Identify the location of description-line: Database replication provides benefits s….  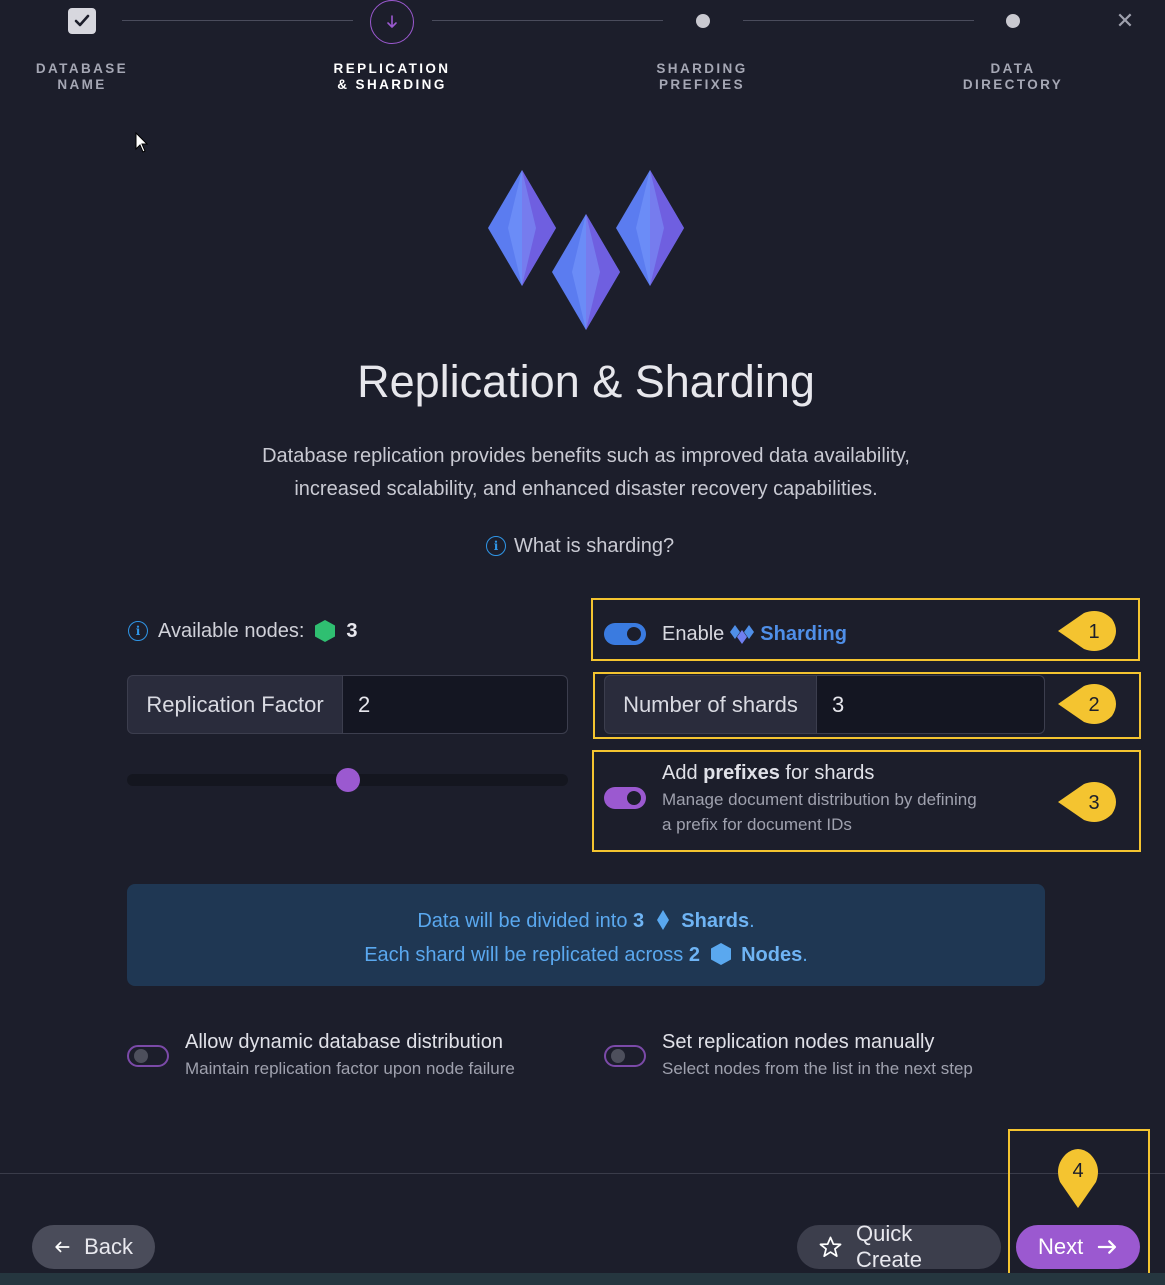
(586, 456).